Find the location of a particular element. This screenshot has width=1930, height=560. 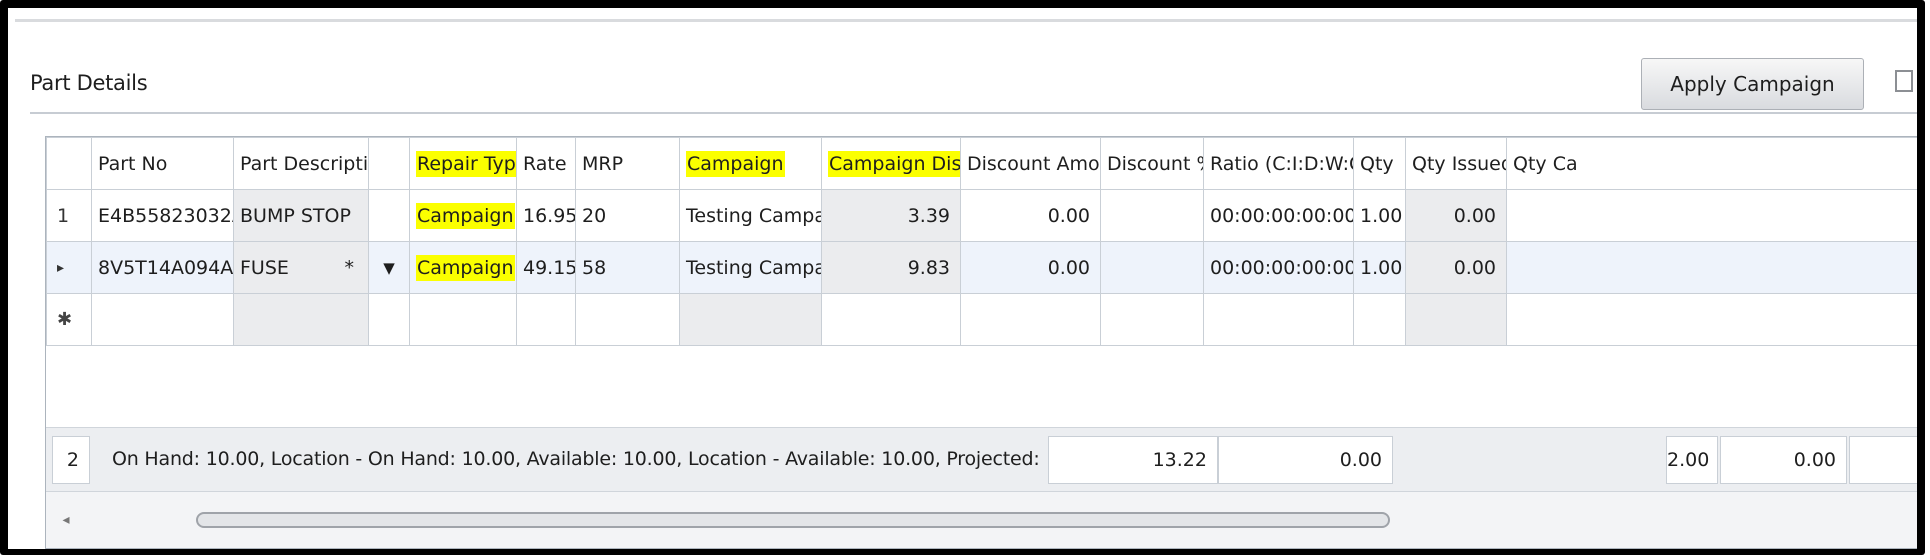

footer-row-count: 2 is located at coordinates (71, 460).